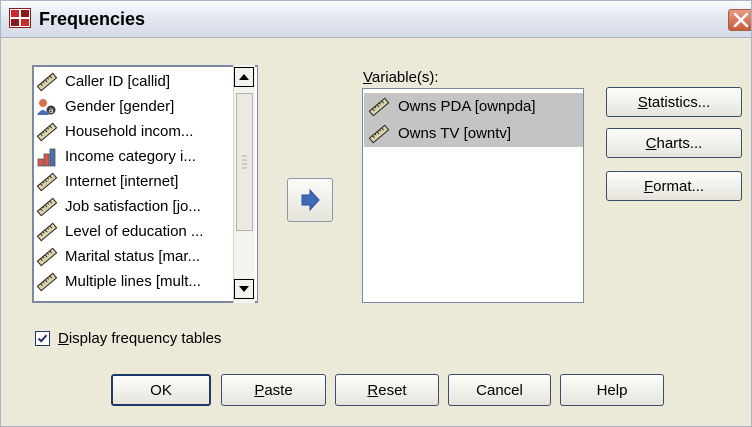 The width and height of the screenshot is (752, 427). I want to click on close-icon, so click(741, 20).